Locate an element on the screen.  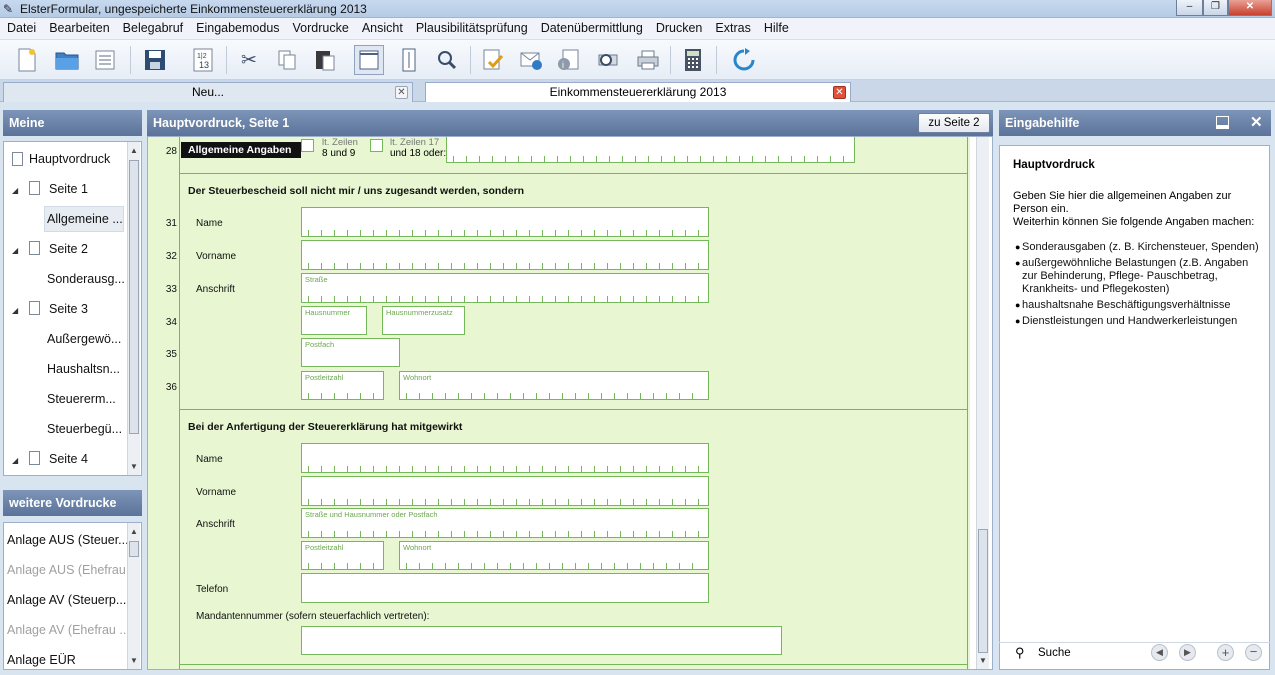
zoom-out-icon: − is located at coordinates (1253, 652).